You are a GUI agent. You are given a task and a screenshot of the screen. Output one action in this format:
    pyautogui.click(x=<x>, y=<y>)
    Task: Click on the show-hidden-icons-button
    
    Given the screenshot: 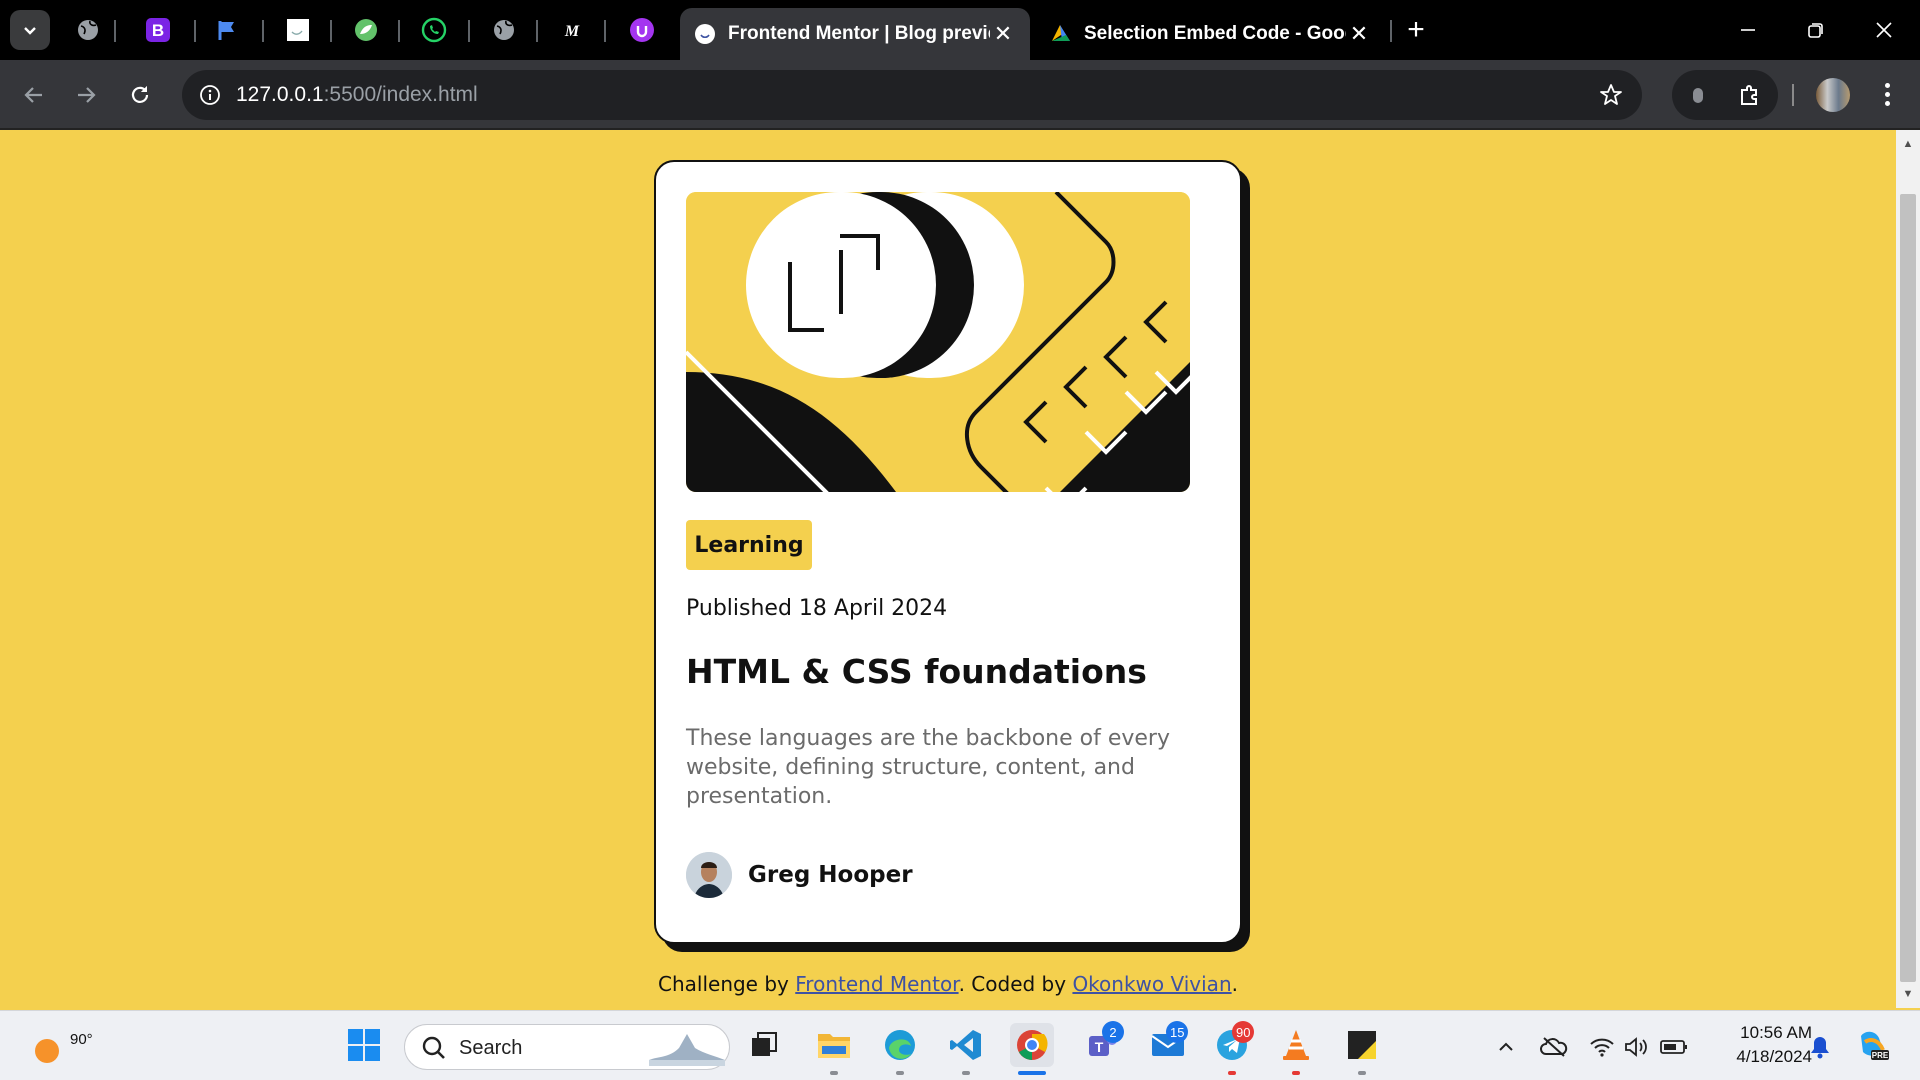 What is the action you would take?
    pyautogui.click(x=1506, y=1047)
    